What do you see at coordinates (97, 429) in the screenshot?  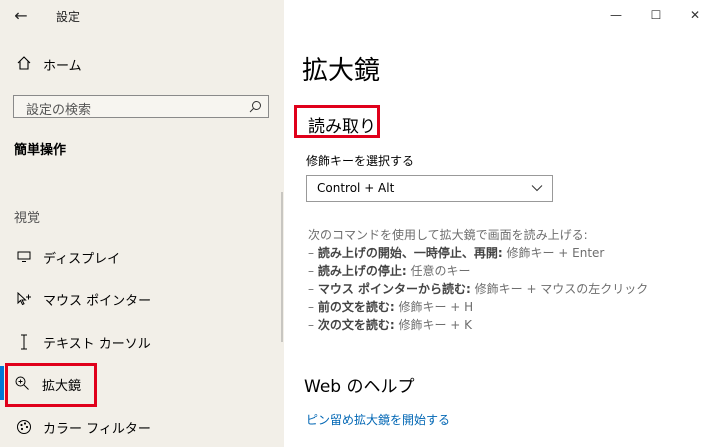 I see `sidebar-item-label: カラー フィルター` at bounding box center [97, 429].